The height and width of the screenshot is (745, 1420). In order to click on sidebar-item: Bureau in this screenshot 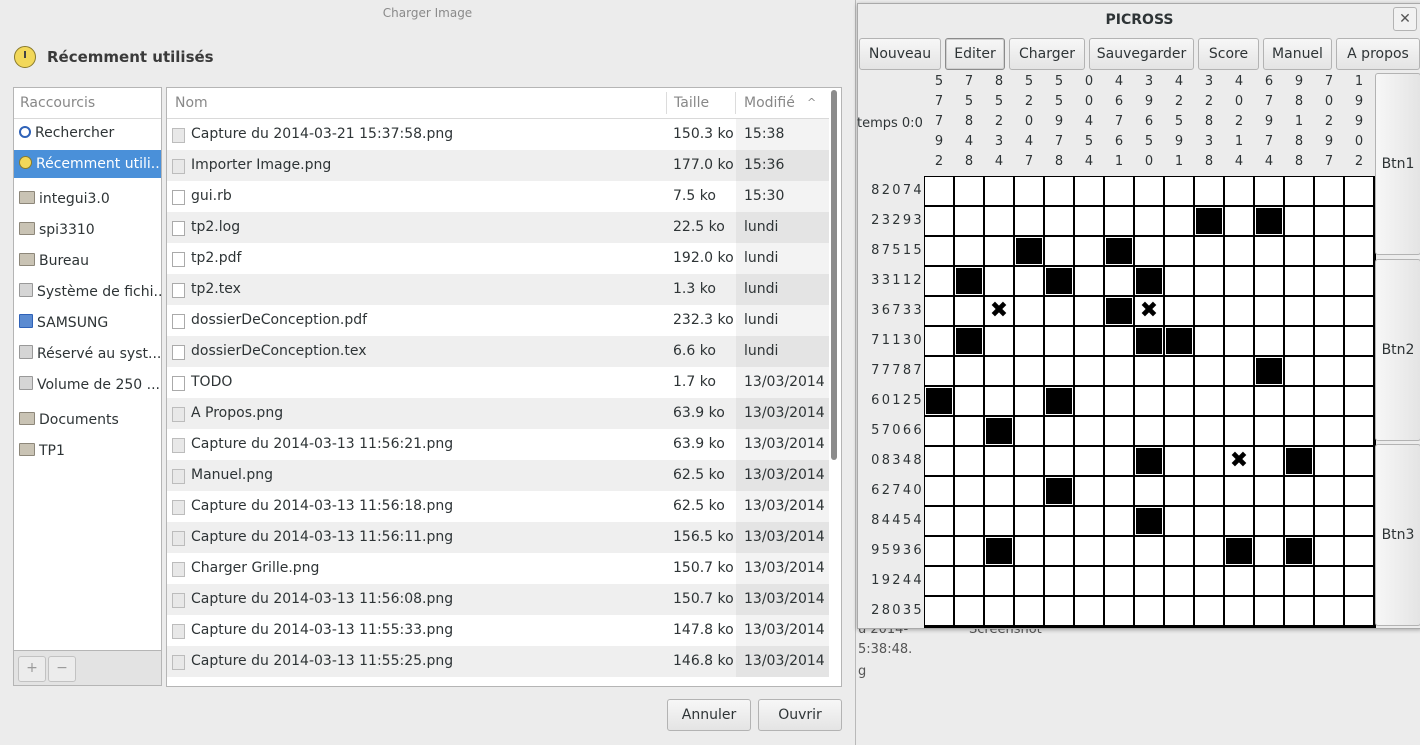, I will do `click(87, 261)`.